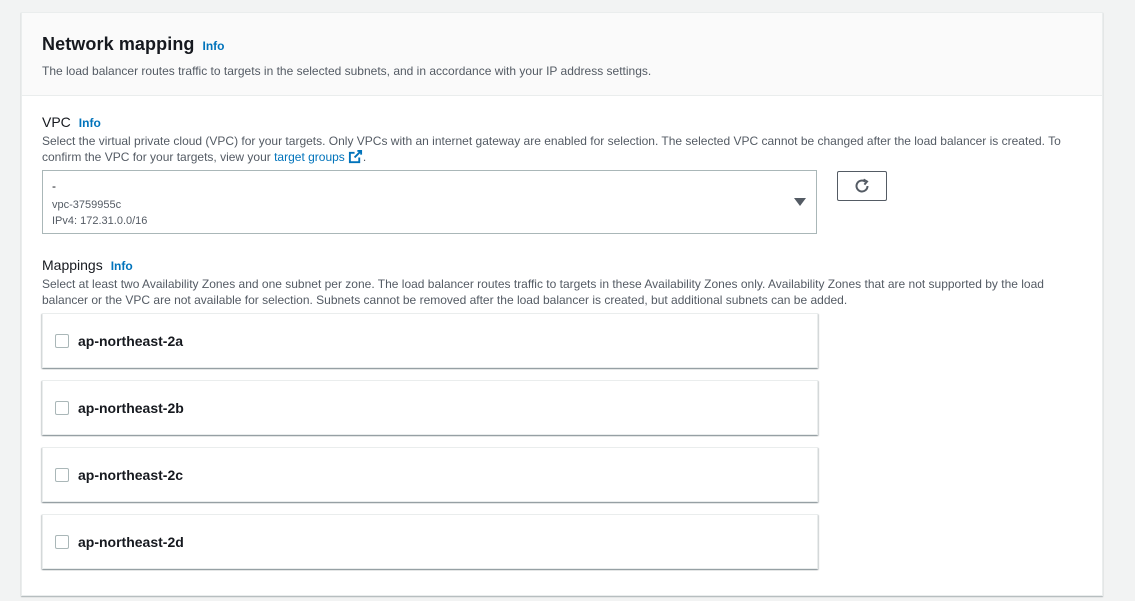 The image size is (1135, 601). What do you see at coordinates (131, 407) in the screenshot?
I see `az-label: ap-northeast-2b` at bounding box center [131, 407].